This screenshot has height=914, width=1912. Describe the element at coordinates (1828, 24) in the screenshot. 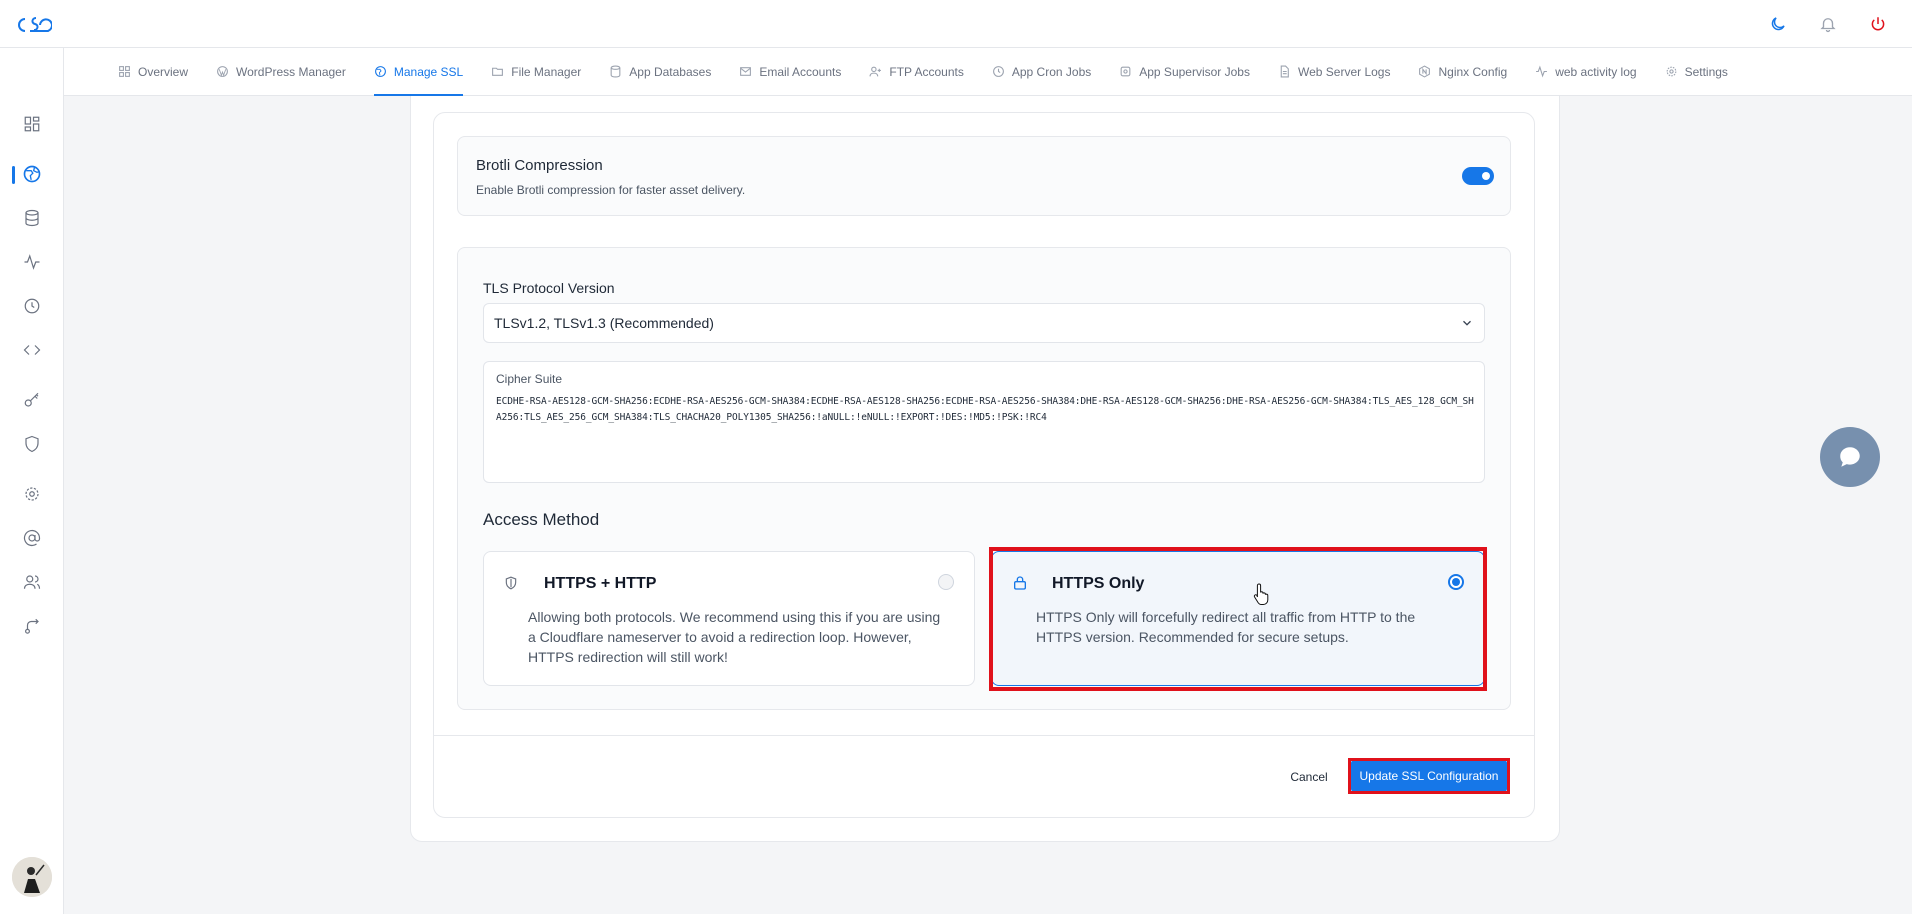

I see `bell-icon` at that location.